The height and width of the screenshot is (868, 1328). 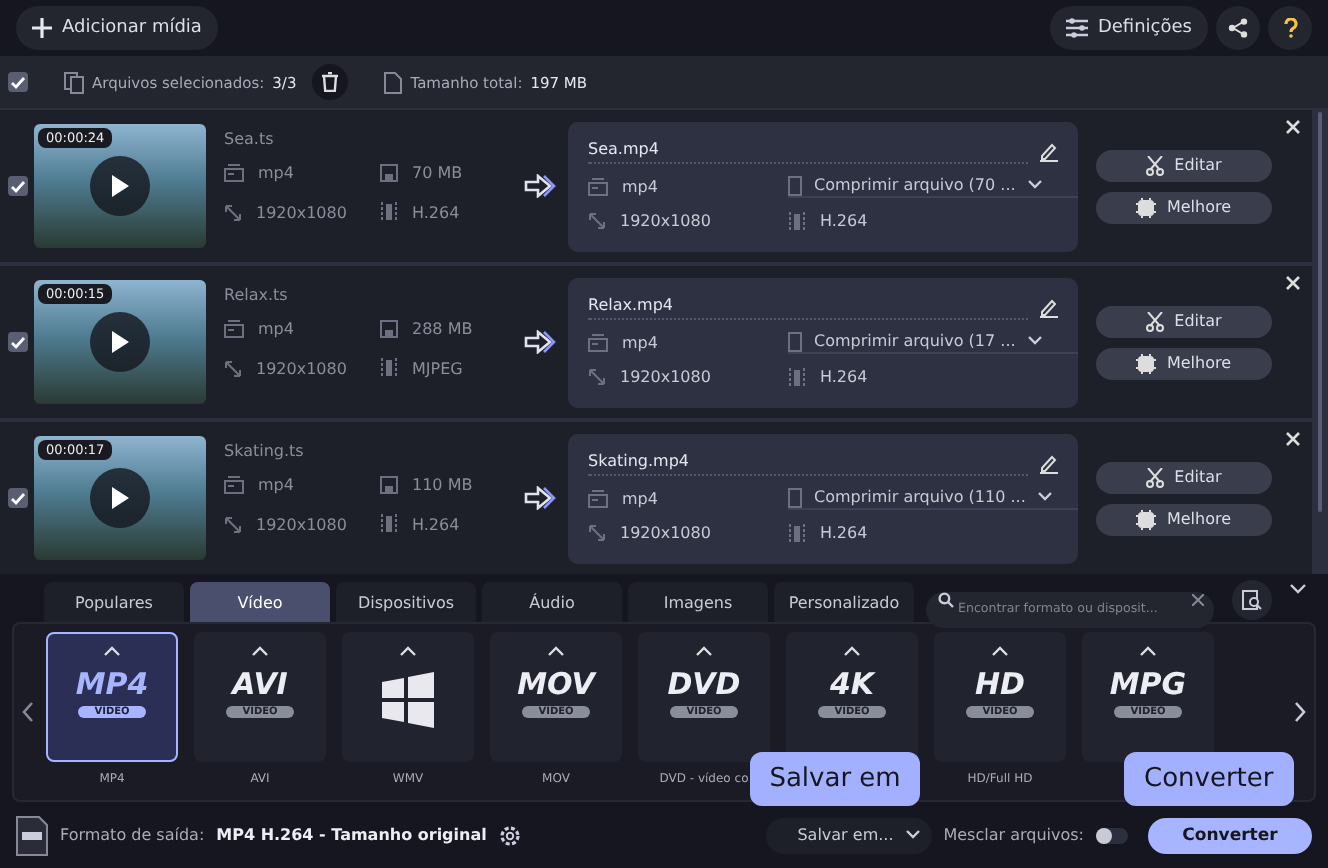 I want to click on chevron-right-icon, so click(x=1300, y=712).